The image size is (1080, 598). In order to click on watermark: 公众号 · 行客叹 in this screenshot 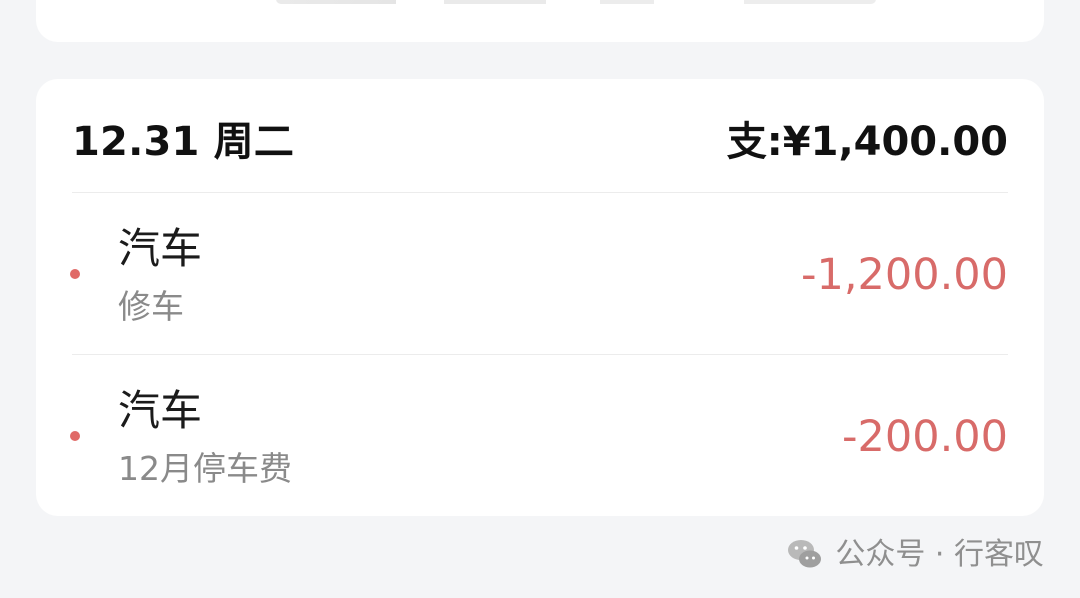, I will do `click(914, 555)`.